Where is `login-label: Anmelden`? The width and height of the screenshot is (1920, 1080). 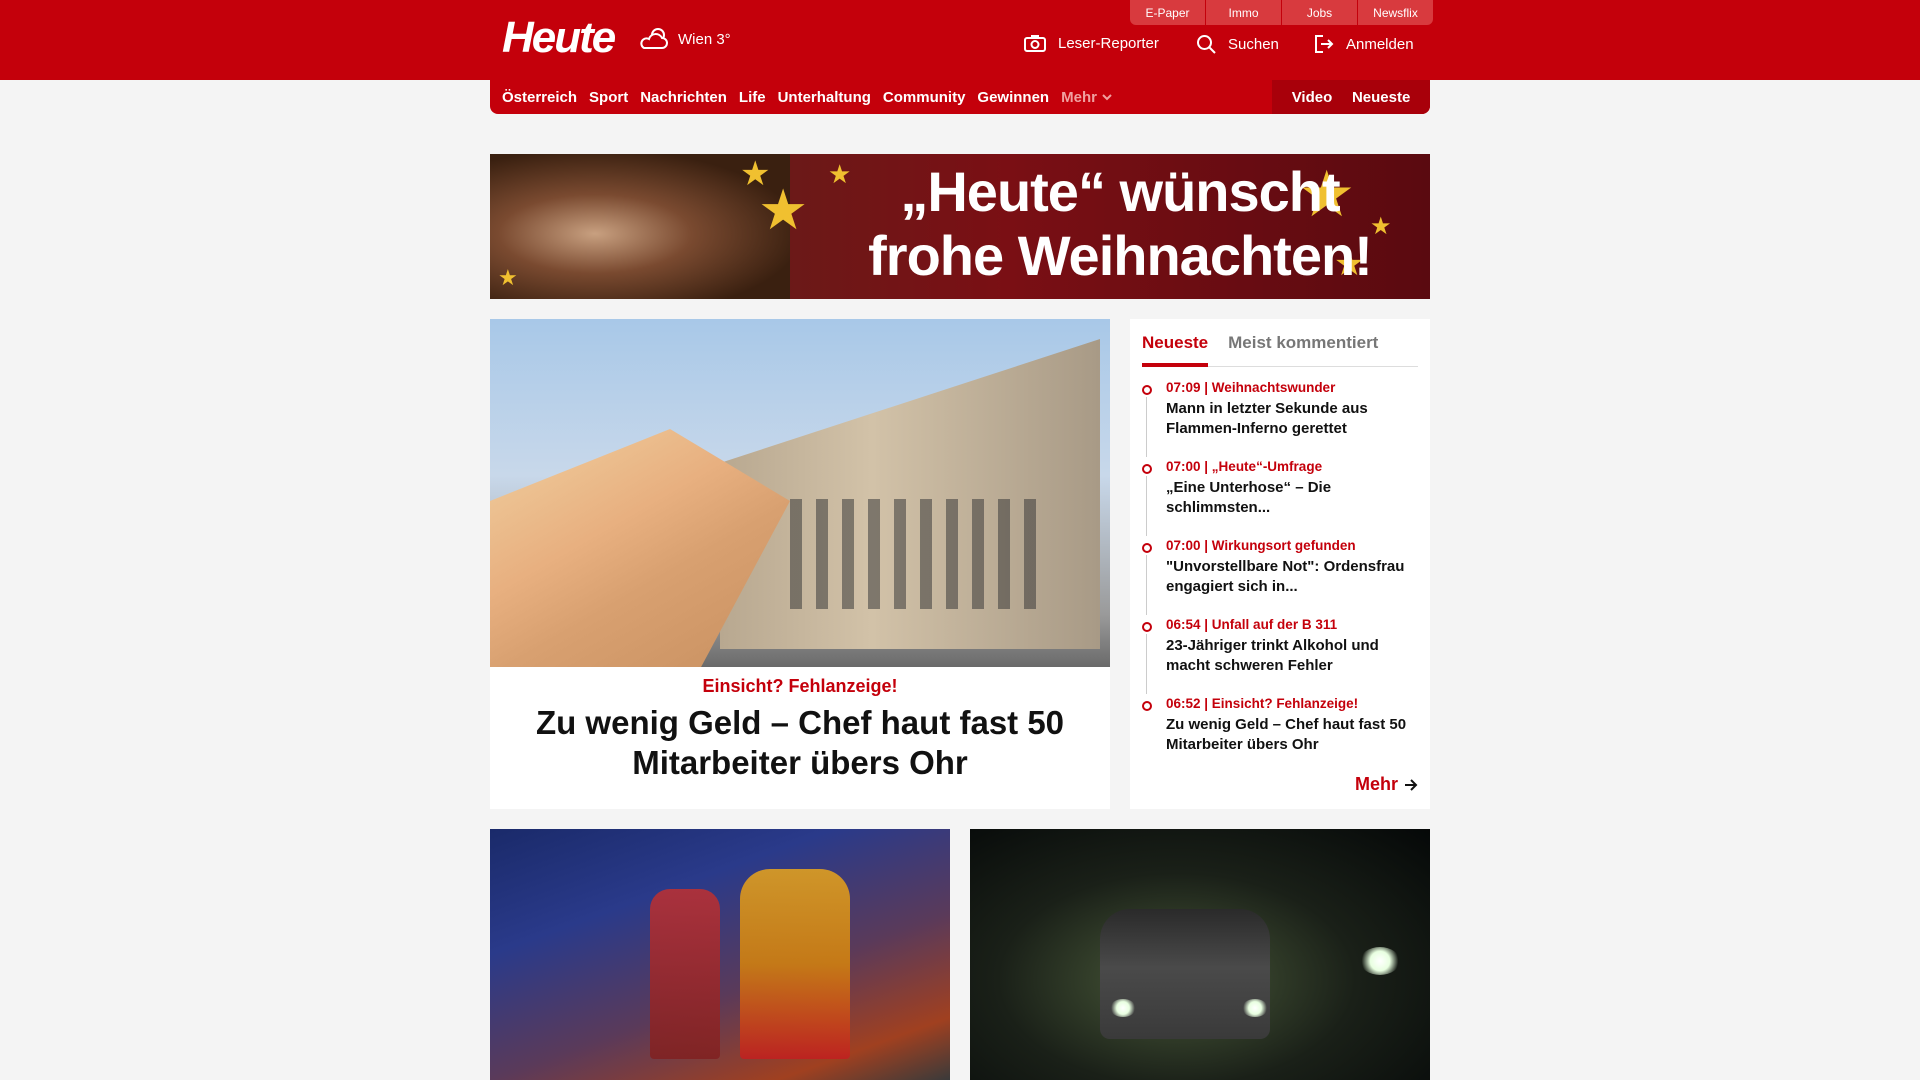
login-label: Anmelden is located at coordinates (1380, 44).